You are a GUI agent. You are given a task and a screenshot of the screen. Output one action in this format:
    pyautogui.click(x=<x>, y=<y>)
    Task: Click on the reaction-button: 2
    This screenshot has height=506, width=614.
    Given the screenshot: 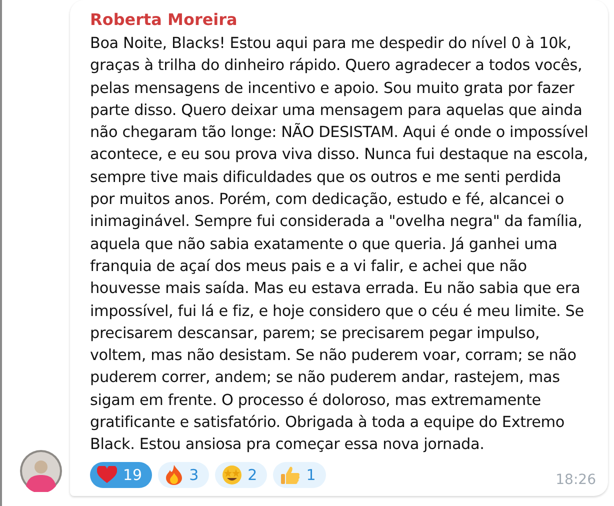 What is the action you would take?
    pyautogui.click(x=241, y=475)
    